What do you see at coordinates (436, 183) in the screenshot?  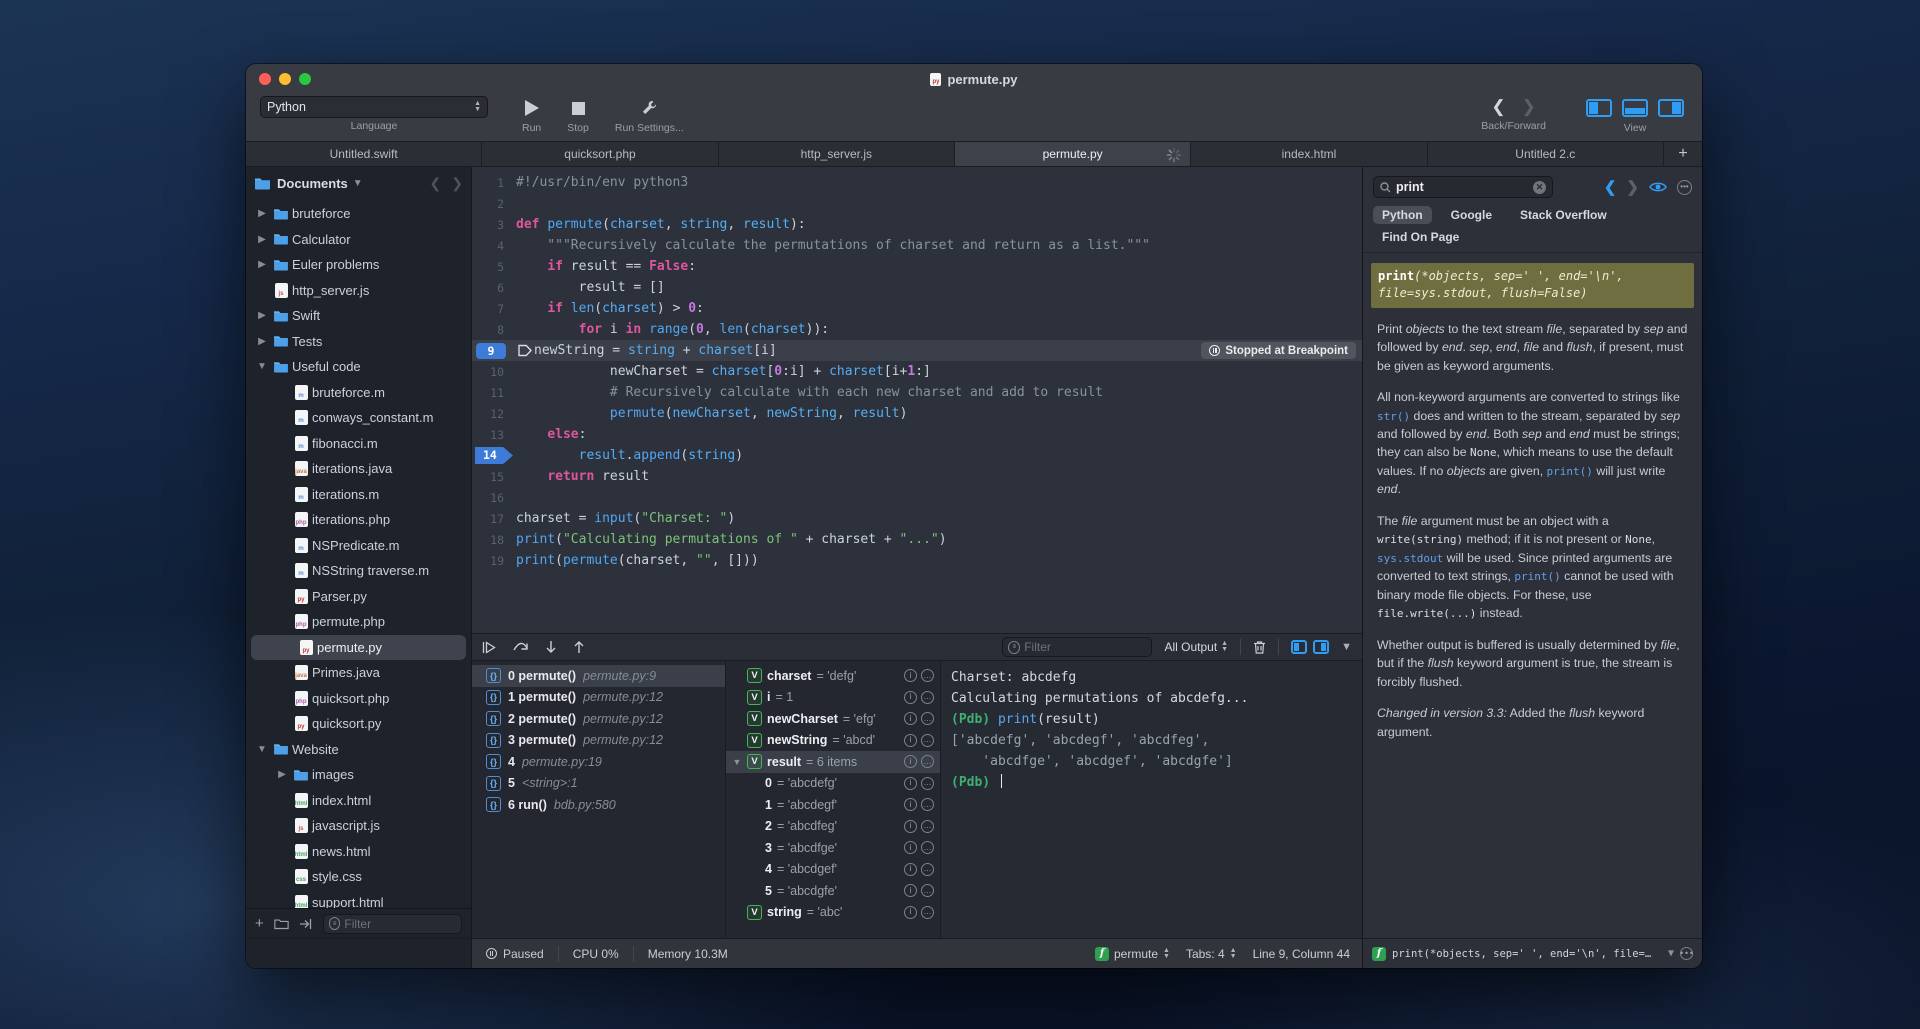 I see `sidebar-back-button: ❮` at bounding box center [436, 183].